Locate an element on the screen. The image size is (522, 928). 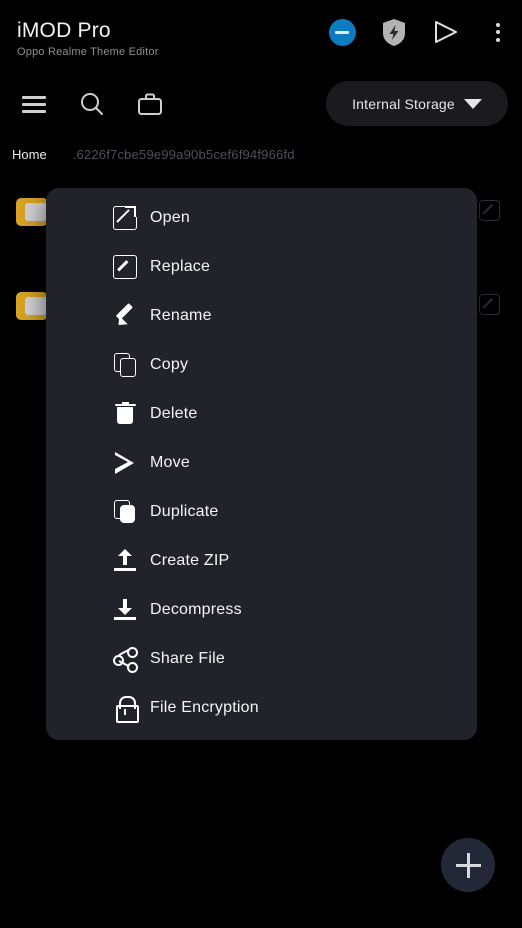
toolbar: Internal Storage is located at coordinates (261, 104).